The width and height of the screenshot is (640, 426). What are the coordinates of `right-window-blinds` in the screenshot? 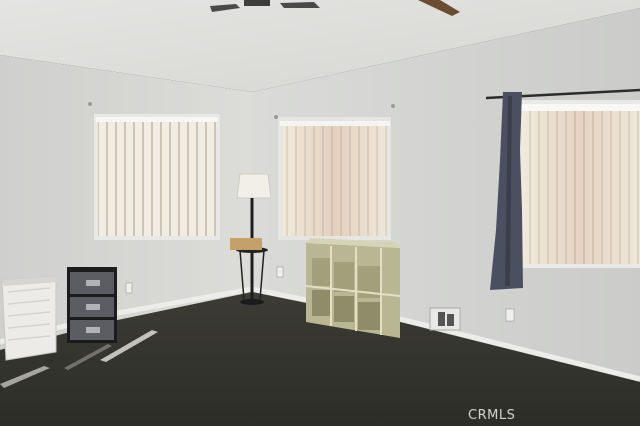 It's located at (579, 184).